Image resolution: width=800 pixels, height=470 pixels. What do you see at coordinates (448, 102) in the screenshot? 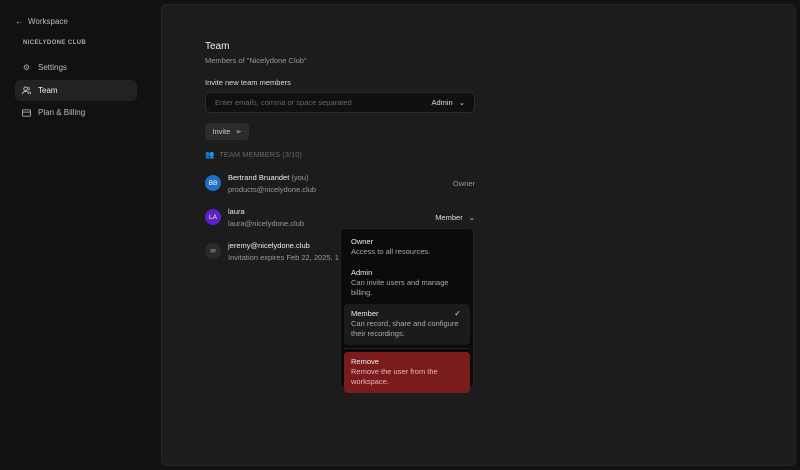
I see `invite-role-select: Admin ⌄` at bounding box center [448, 102].